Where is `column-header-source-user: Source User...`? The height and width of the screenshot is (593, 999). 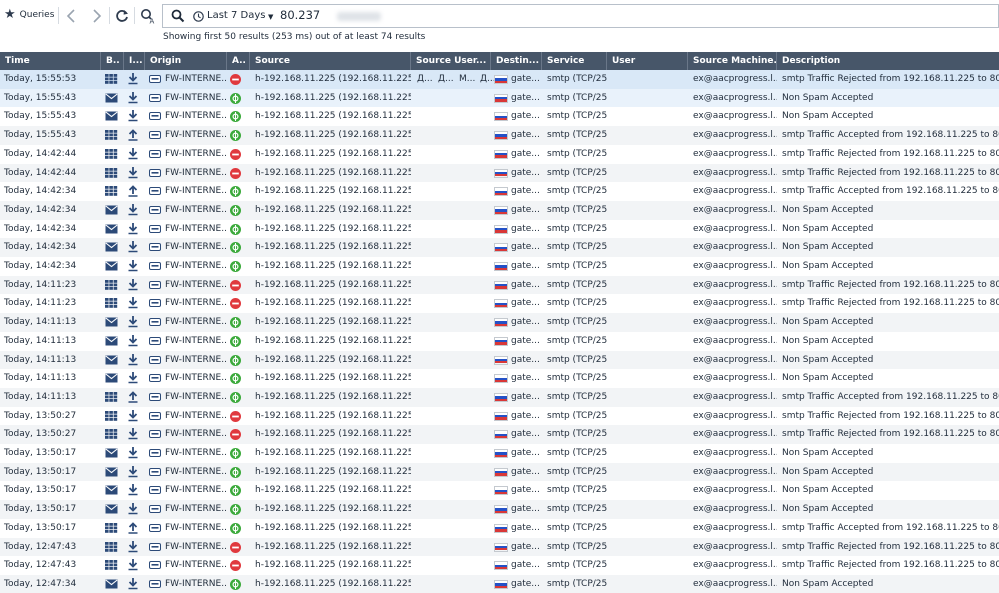 column-header-source-user: Source User... is located at coordinates (451, 61).